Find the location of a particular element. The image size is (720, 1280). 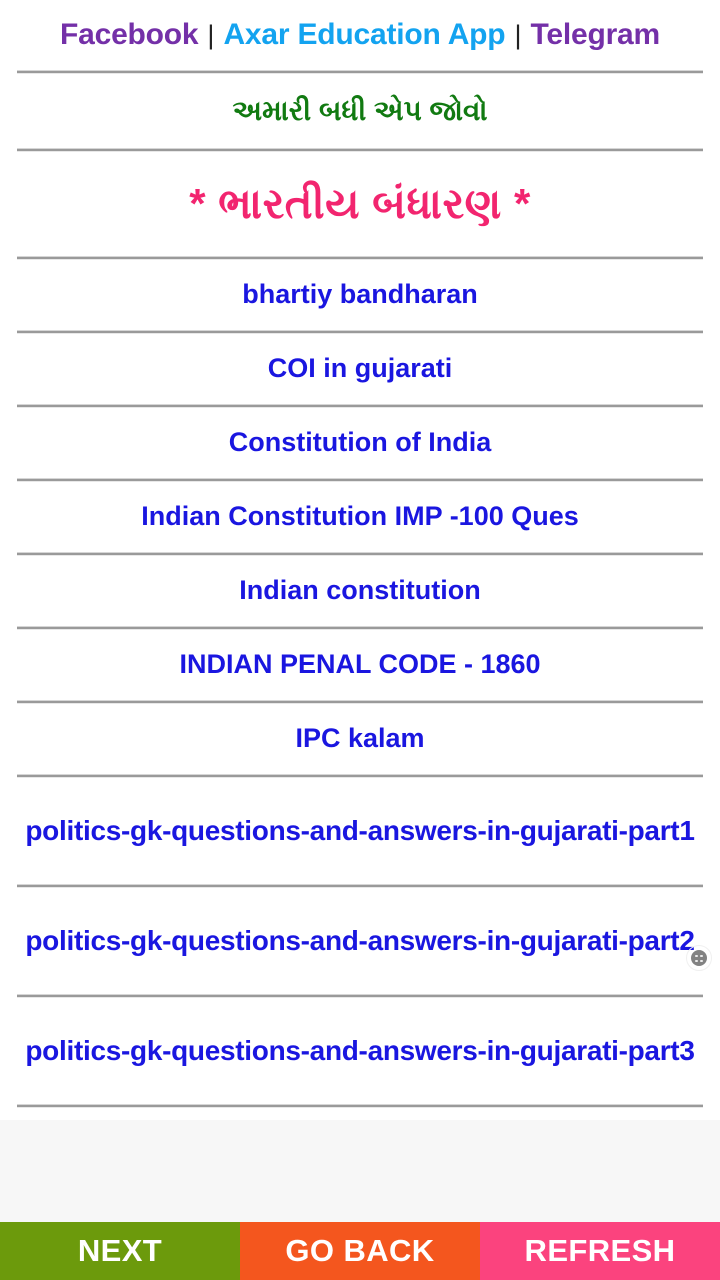

list-item-link: bhartiy bandharan is located at coordinates (360, 294).